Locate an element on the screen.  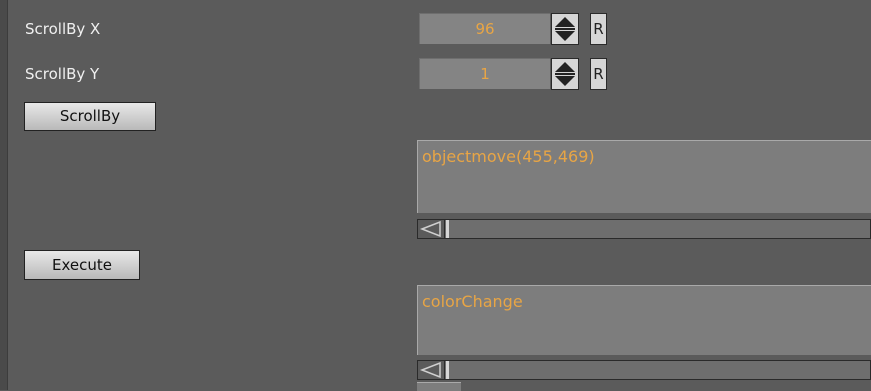
scrollby-y-label: ScrollBy Y is located at coordinates (62, 74).